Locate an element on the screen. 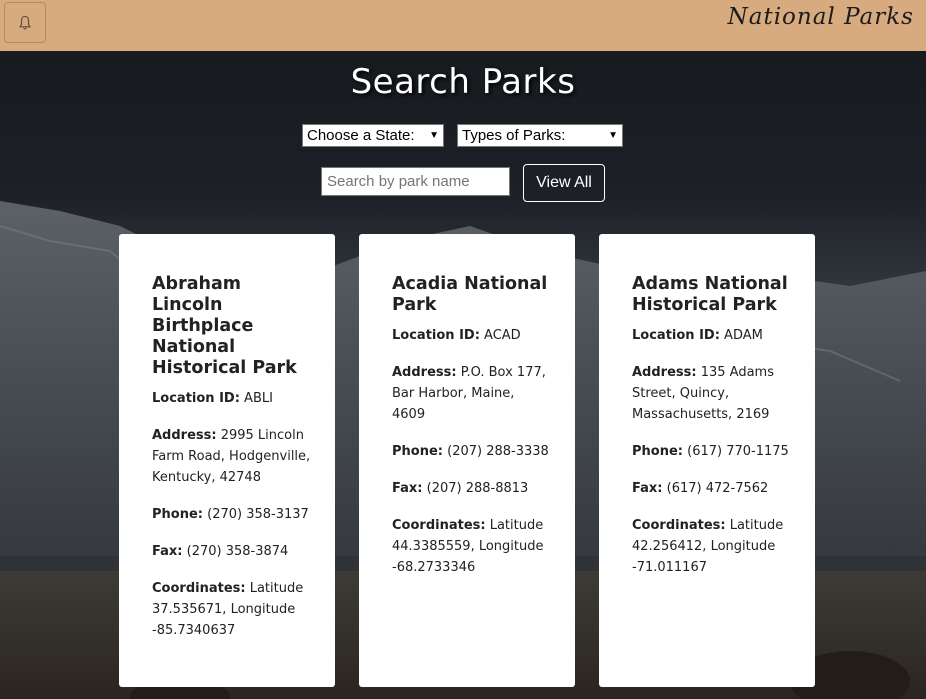 The width and height of the screenshot is (926, 699). park-fax: Fax: (207) 288-8813 is located at coordinates (471, 488).